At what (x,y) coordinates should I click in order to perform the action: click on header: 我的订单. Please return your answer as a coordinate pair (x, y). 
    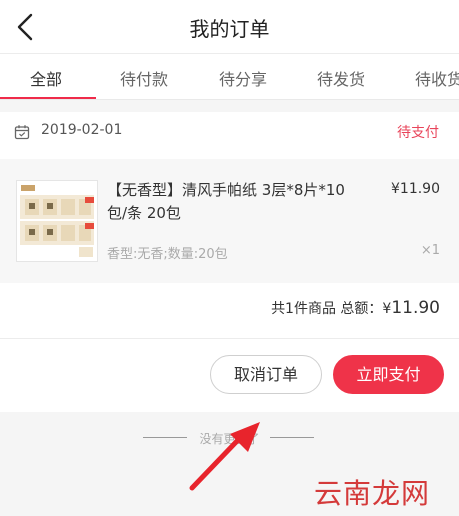
    Looking at the image, I should click on (229, 27).